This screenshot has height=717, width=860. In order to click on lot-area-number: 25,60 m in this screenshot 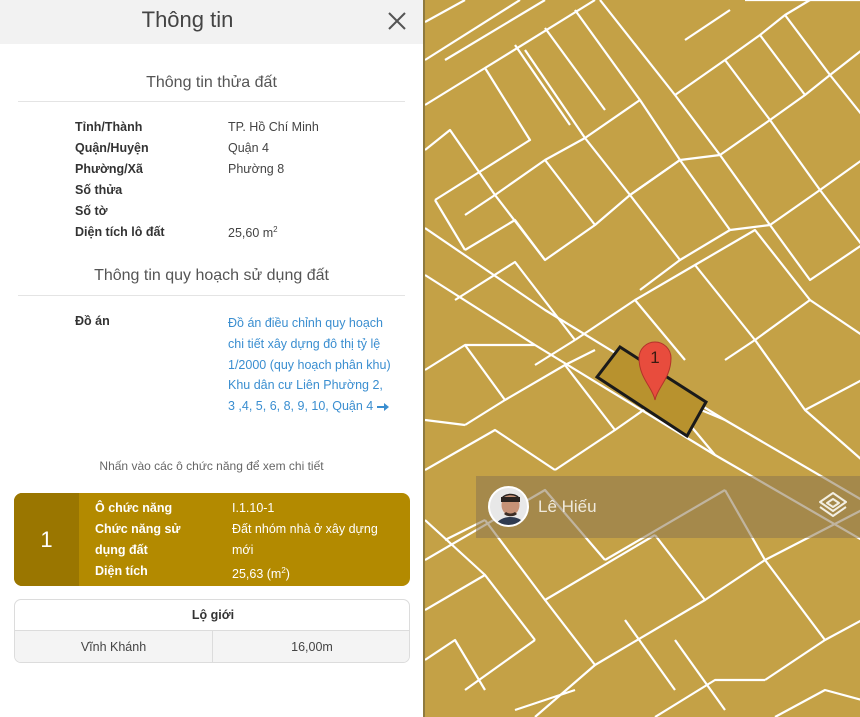, I will do `click(251, 233)`.